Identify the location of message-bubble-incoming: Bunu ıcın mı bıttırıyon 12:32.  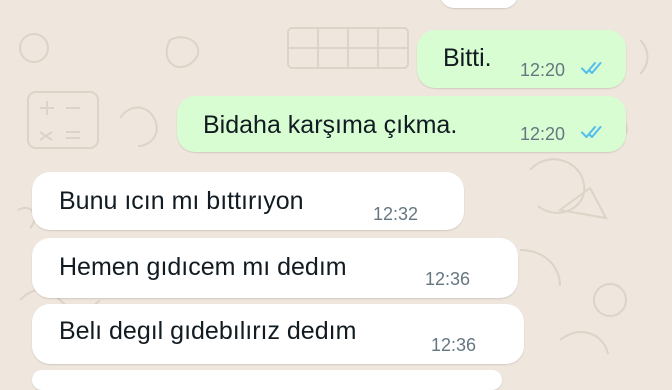
(248, 201).